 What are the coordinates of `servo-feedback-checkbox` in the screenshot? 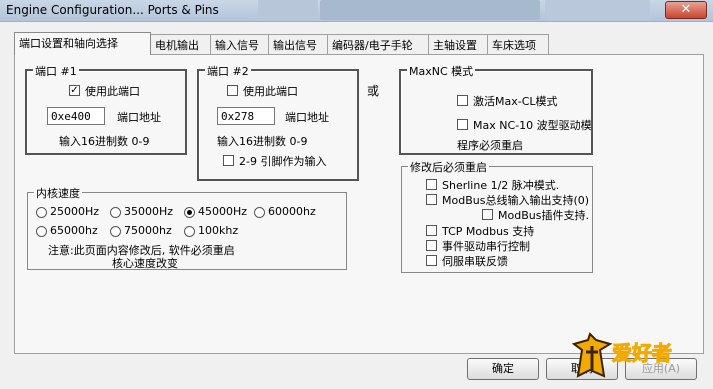 It's located at (431, 260).